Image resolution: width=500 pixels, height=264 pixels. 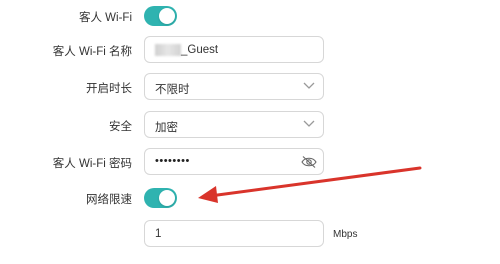 I want to click on eye-hidden-icon, so click(x=309, y=162).